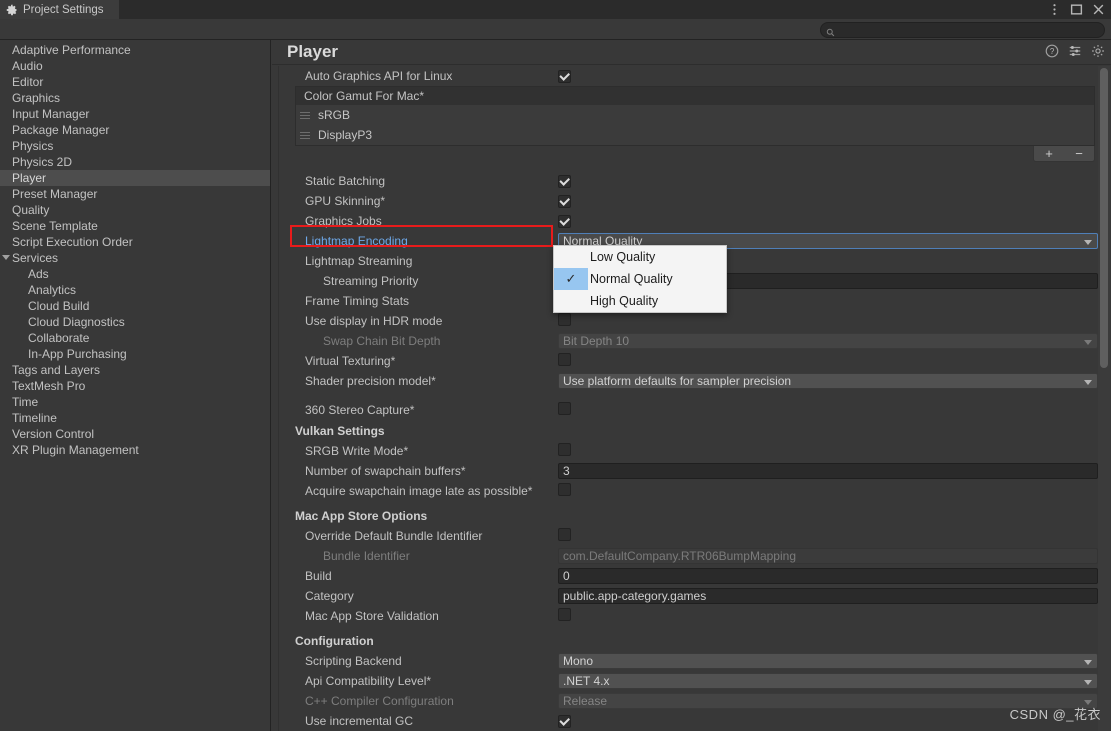 This screenshot has height=731, width=1111. I want to click on sidebar-item-input-manager: Input Manager, so click(135, 114).